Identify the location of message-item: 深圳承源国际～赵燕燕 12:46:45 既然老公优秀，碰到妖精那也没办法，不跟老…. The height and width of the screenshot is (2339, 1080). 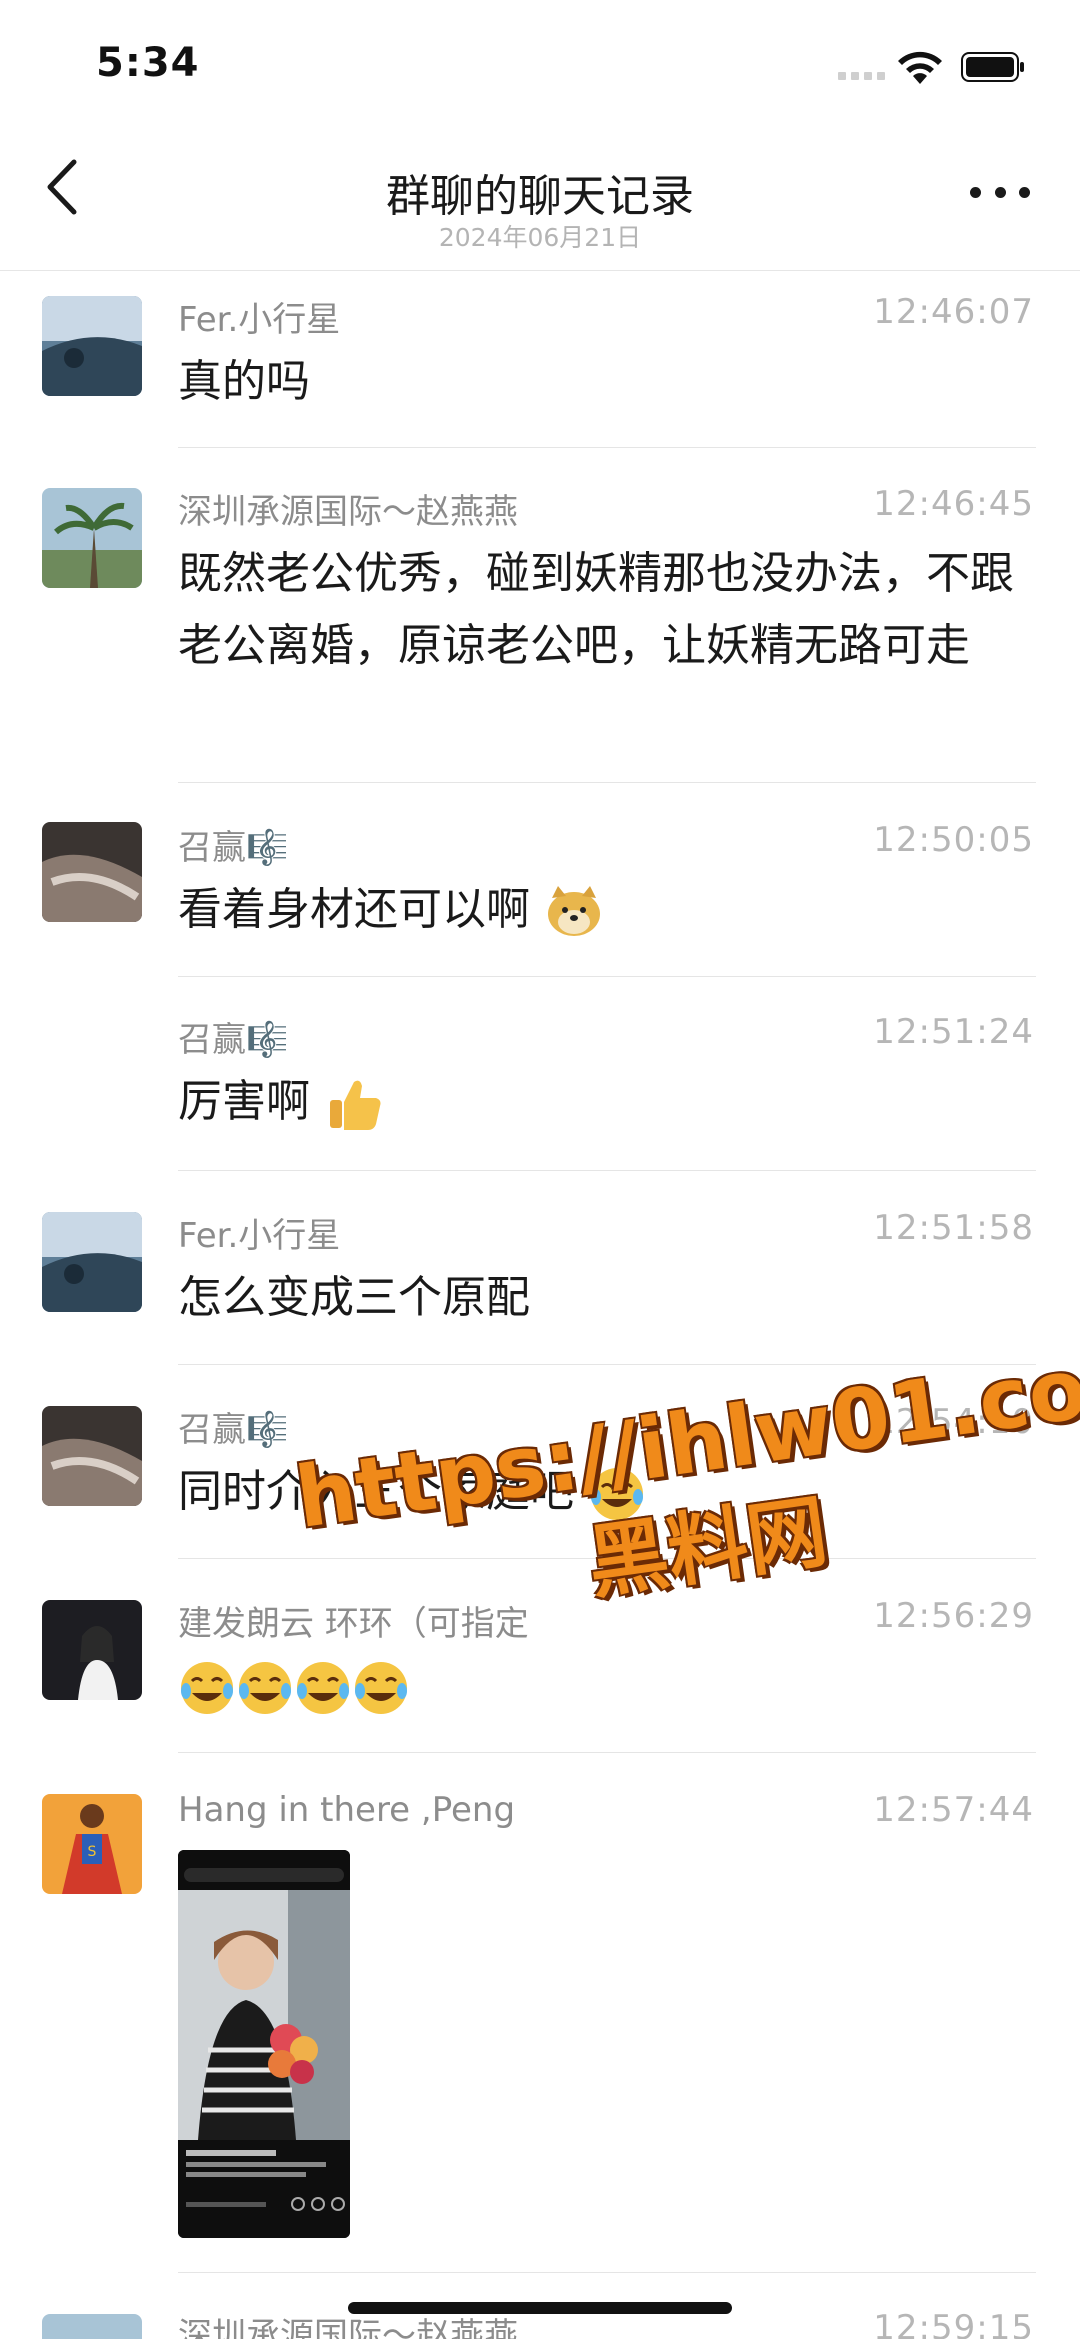
(540, 622).